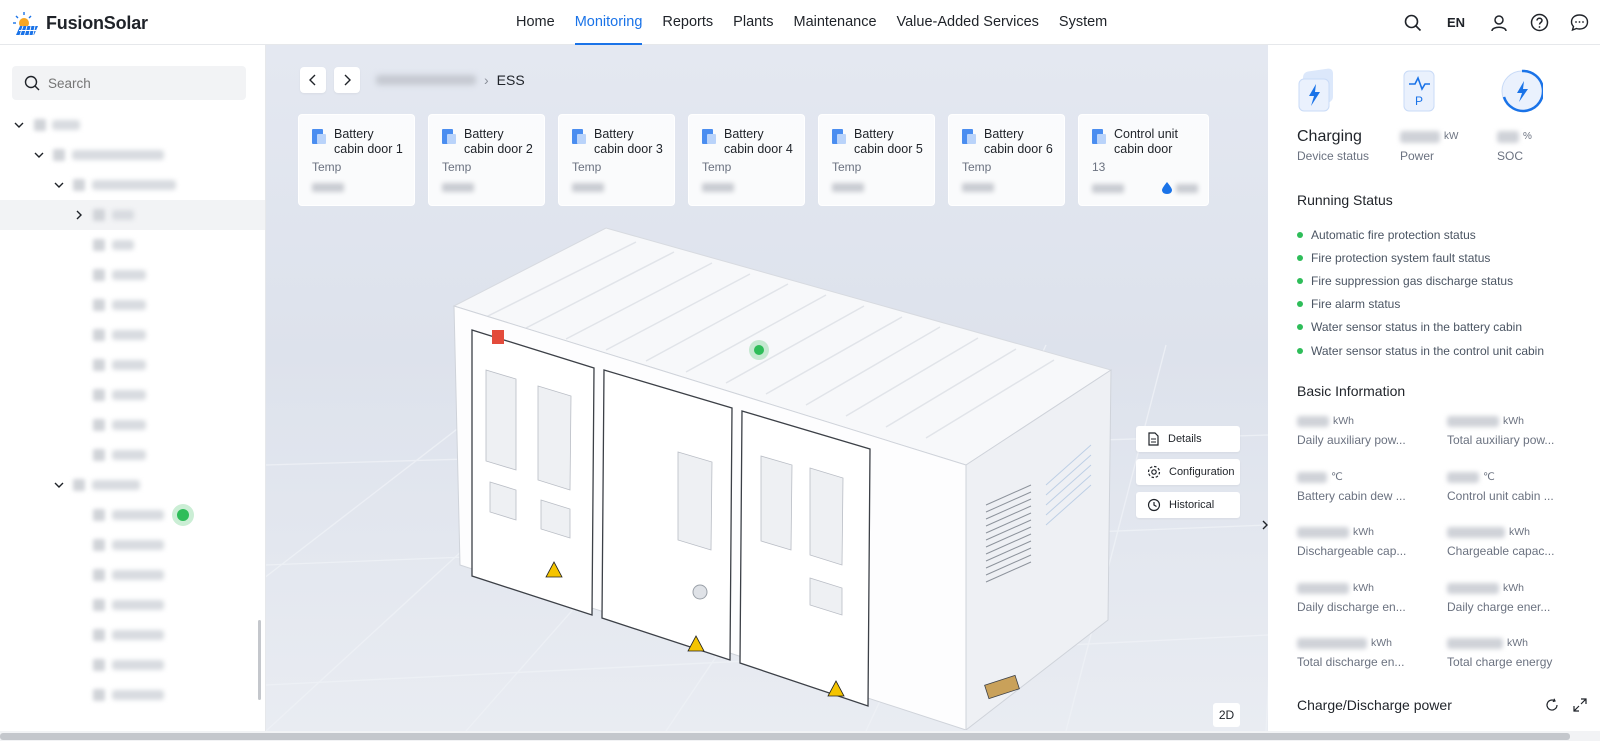  I want to click on gear-icon, so click(1154, 472).